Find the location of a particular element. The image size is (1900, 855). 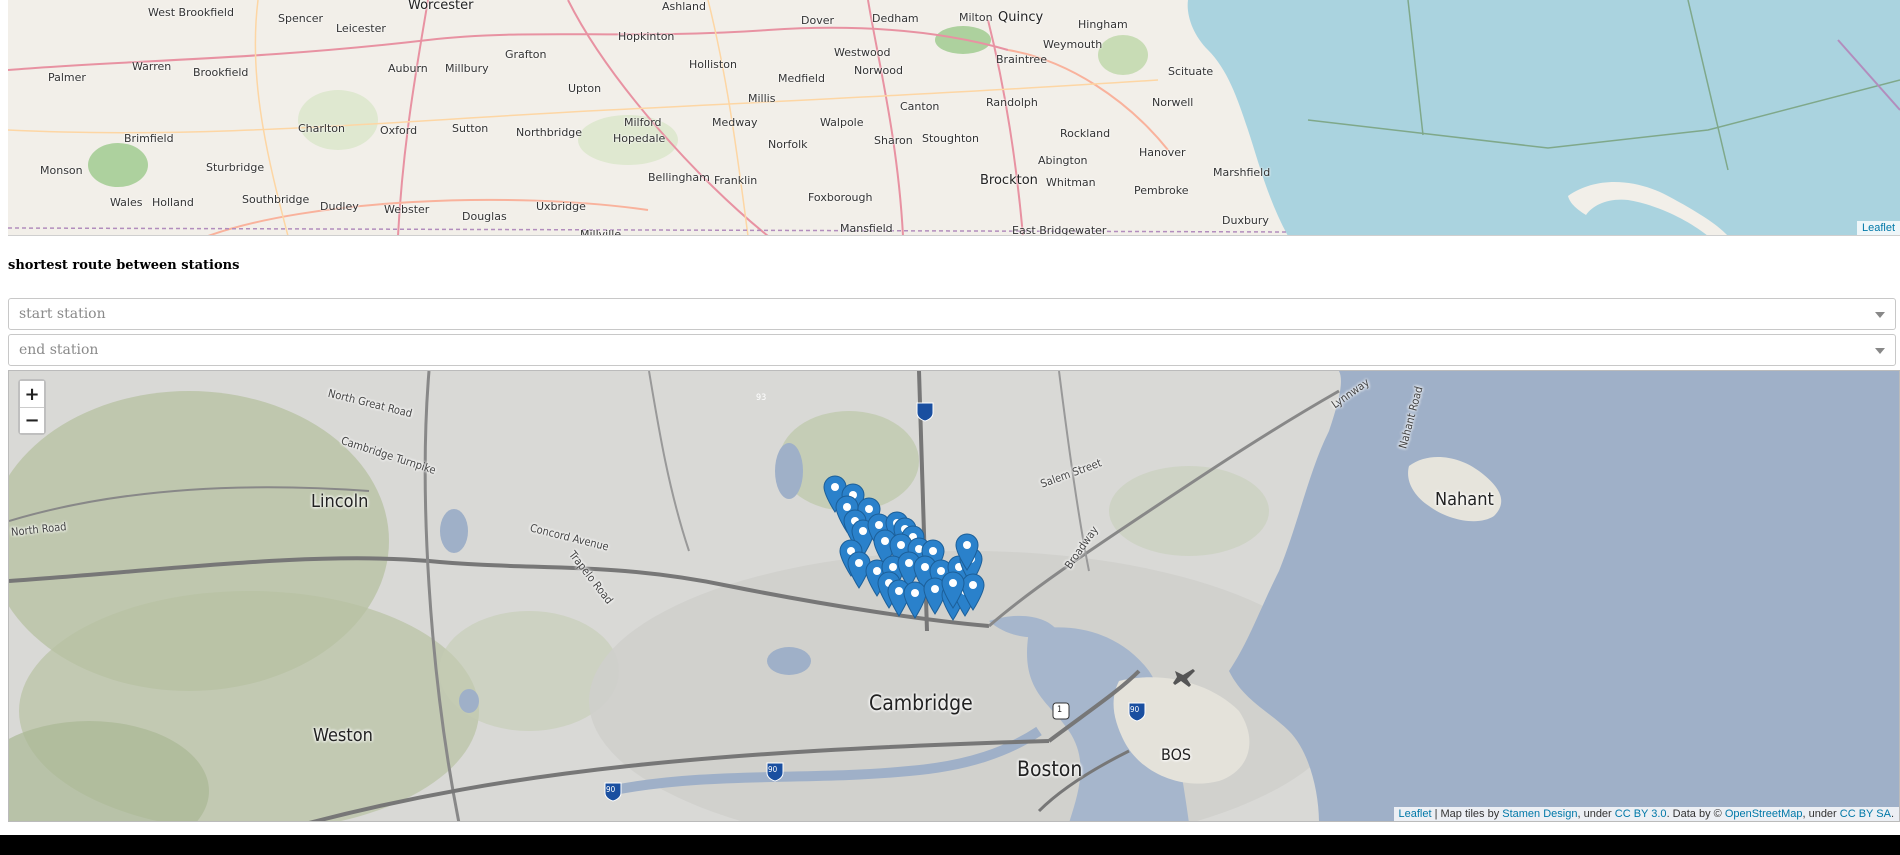

place-label: Brimfield is located at coordinates (149, 138).